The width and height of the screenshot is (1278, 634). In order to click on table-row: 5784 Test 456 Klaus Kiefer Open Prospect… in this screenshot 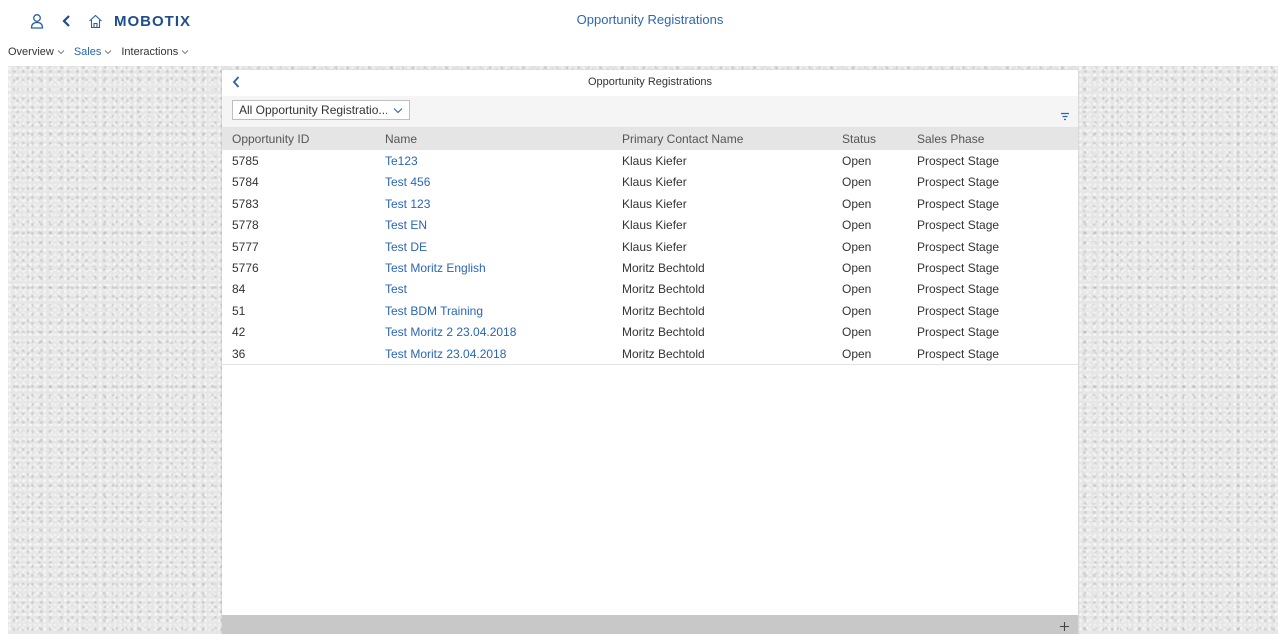, I will do `click(650, 181)`.